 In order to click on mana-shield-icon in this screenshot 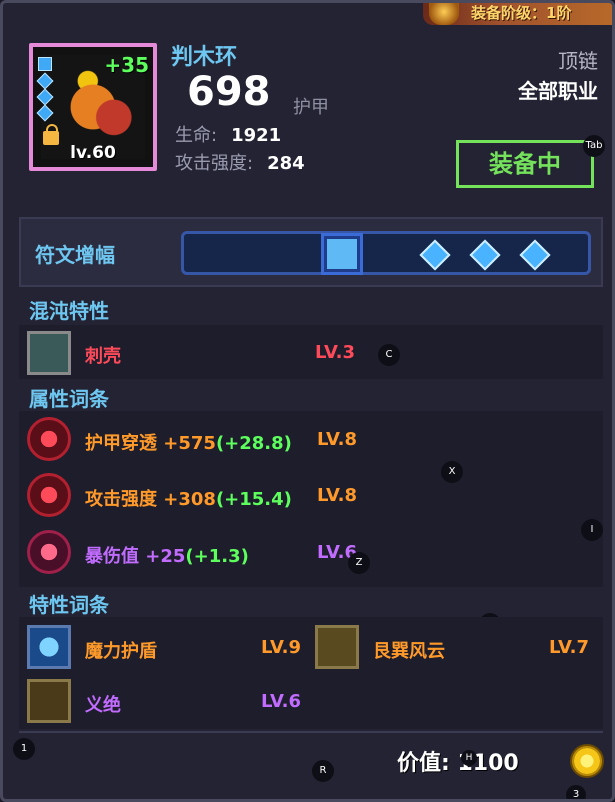, I will do `click(49, 647)`.